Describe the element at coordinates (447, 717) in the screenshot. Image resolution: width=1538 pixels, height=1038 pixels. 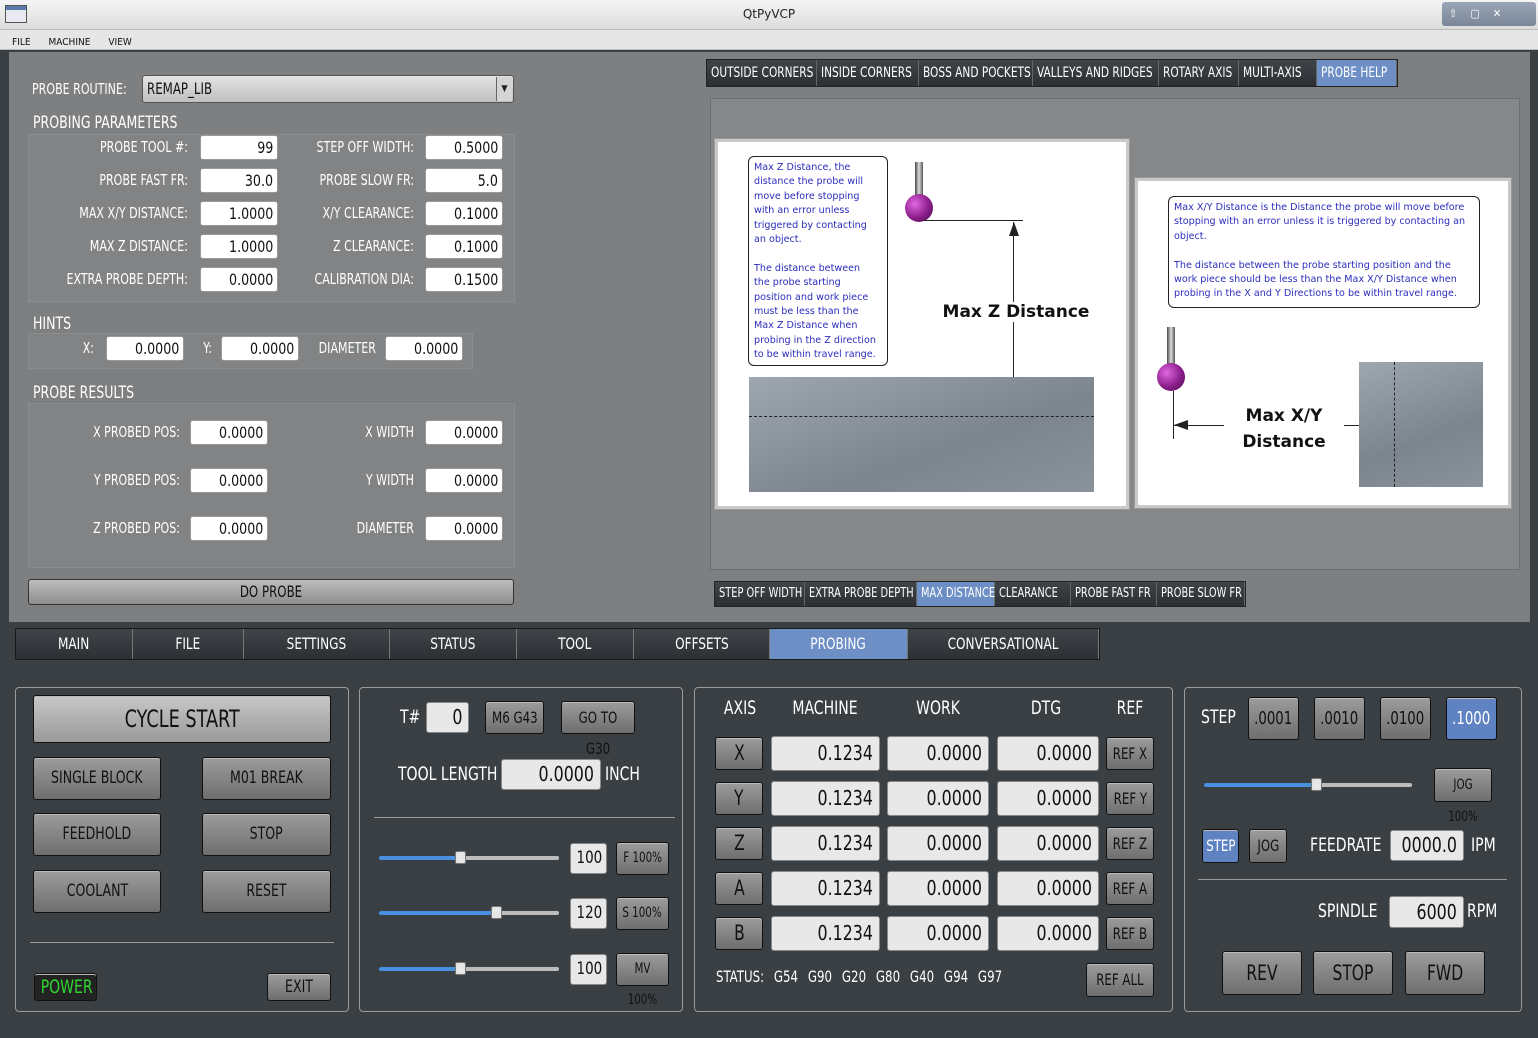
I see `tool-number-field: 0` at that location.